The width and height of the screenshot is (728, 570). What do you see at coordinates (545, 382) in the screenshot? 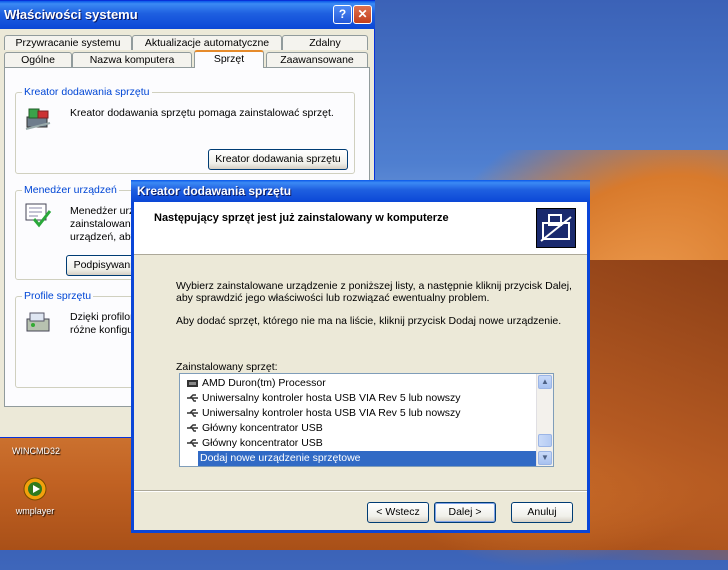
I see `scroll-up-button: ▲` at bounding box center [545, 382].